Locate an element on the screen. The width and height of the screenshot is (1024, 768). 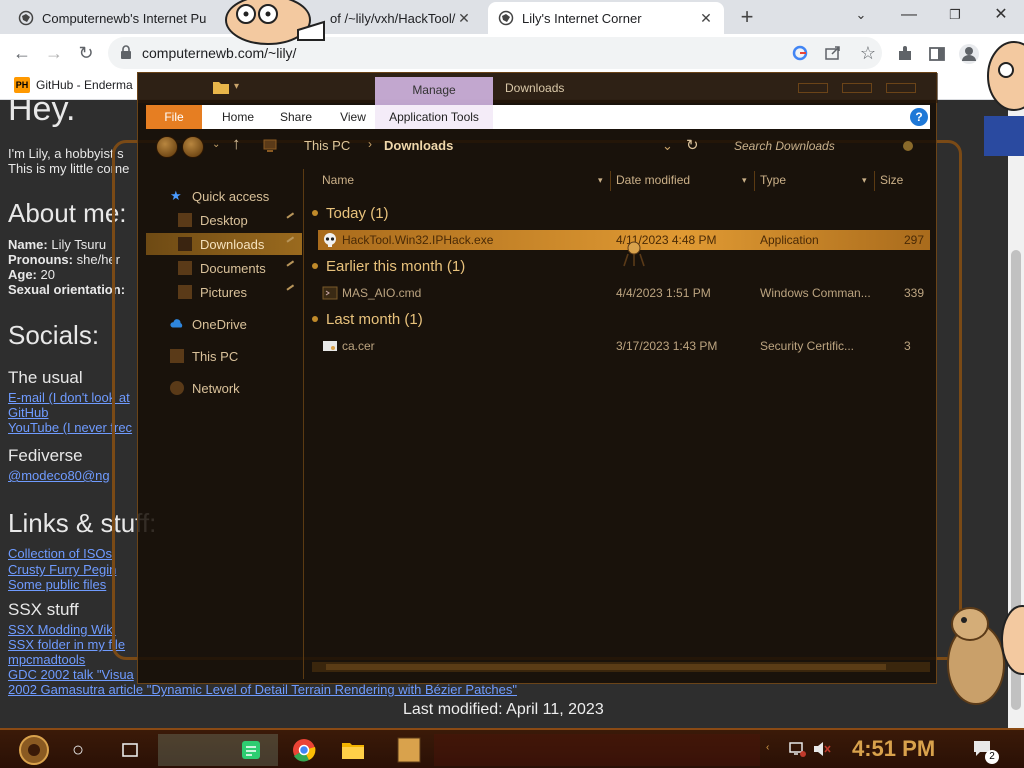
nav-this-pc: This PC is located at coordinates (224, 356).